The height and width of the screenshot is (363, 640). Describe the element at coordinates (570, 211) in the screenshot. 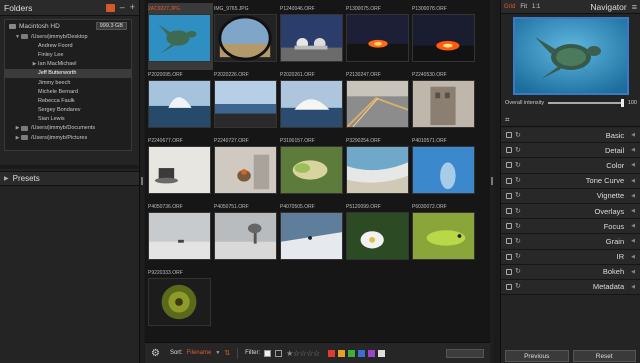

I see `adjustment-section: ↻ Overlays ◀` at that location.